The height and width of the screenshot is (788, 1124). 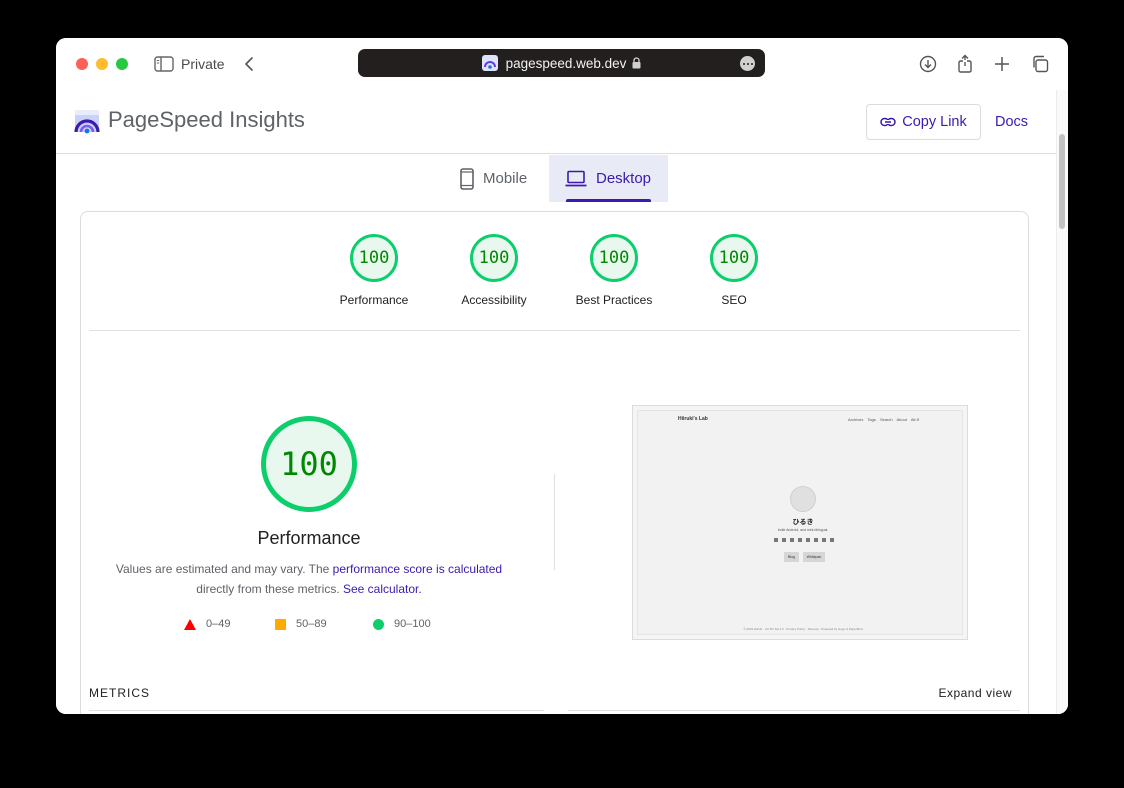 What do you see at coordinates (556, 122) in the screenshot?
I see `psi-header: PageSpeed Insights Copy Link Docs` at bounding box center [556, 122].